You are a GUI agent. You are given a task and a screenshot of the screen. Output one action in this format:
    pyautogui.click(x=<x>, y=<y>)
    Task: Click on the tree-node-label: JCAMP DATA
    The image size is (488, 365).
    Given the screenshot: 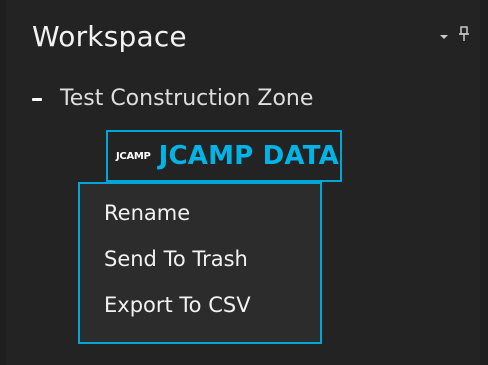 What is the action you would take?
    pyautogui.click(x=248, y=156)
    